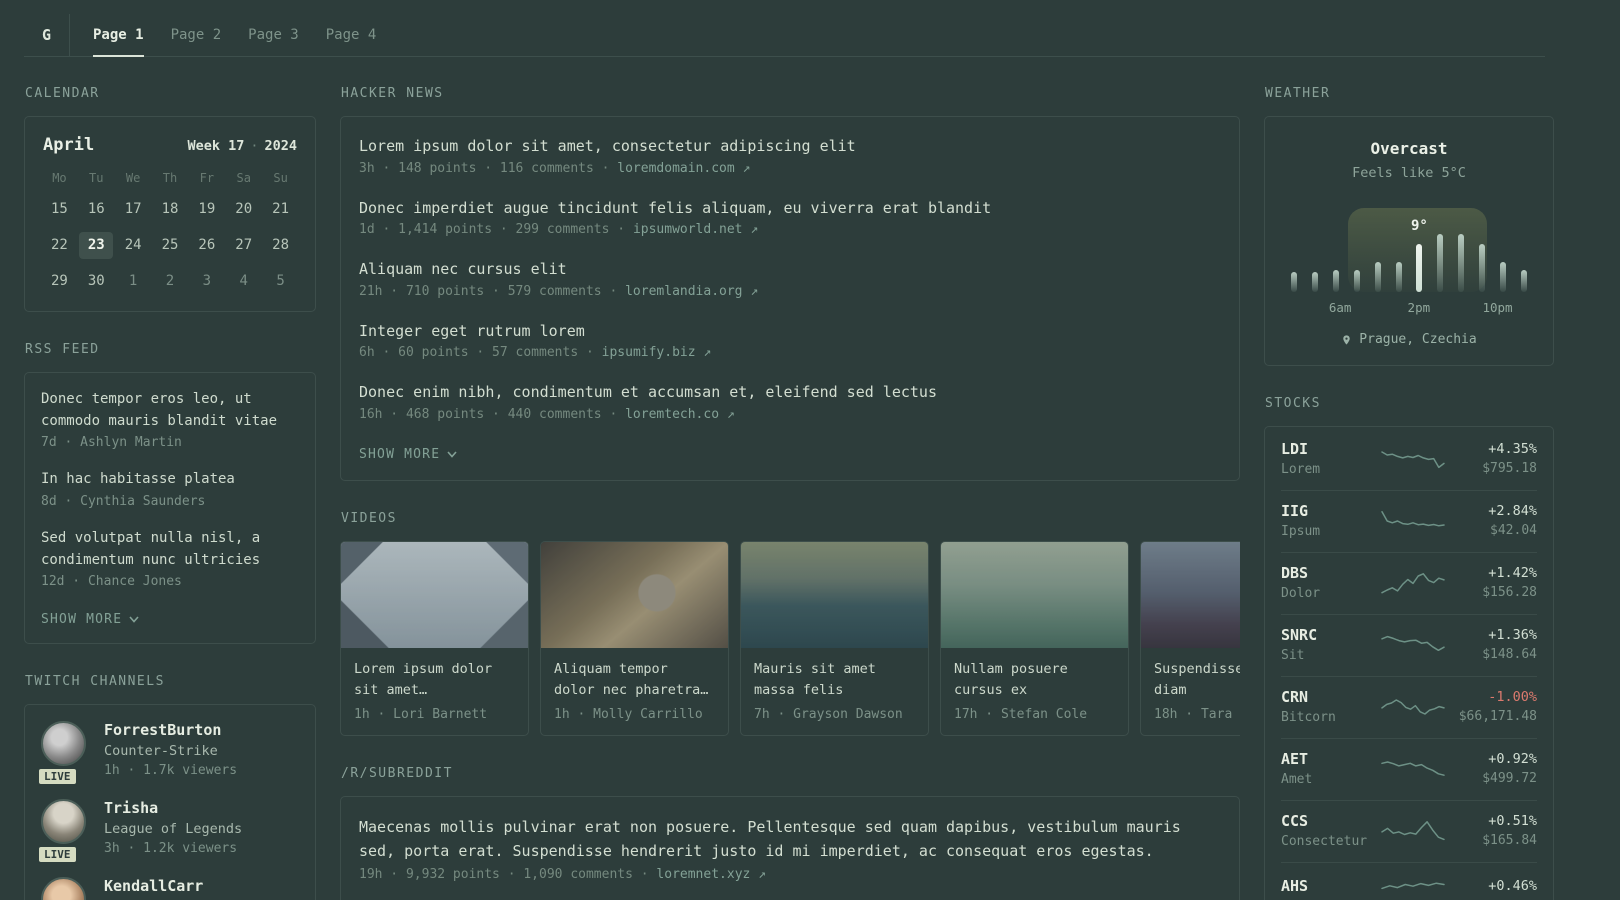  Describe the element at coordinates (496, 229) in the screenshot. I see `story-meta-text: 1d · 1,414 points · 299 comments ·` at that location.